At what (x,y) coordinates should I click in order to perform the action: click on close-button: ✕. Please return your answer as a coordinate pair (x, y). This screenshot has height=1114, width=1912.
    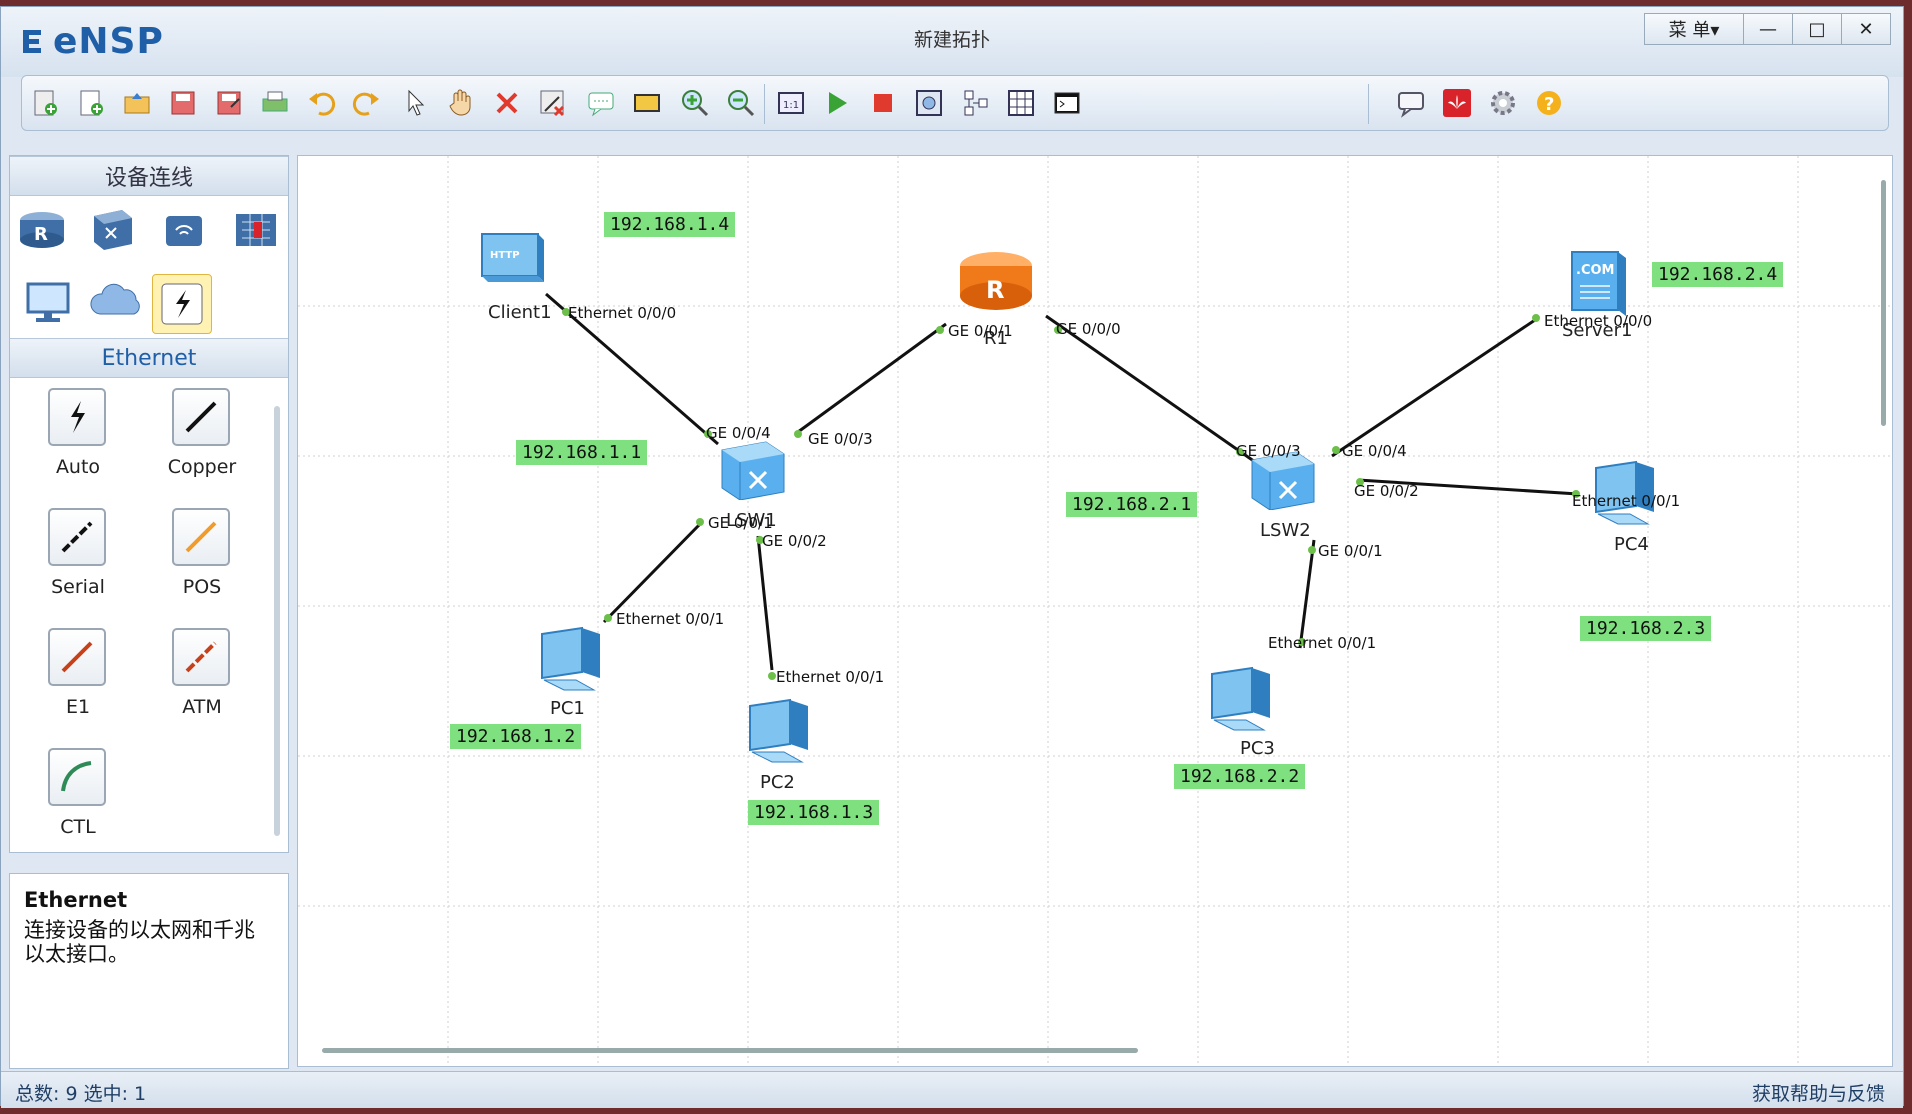
    Looking at the image, I should click on (1866, 29).